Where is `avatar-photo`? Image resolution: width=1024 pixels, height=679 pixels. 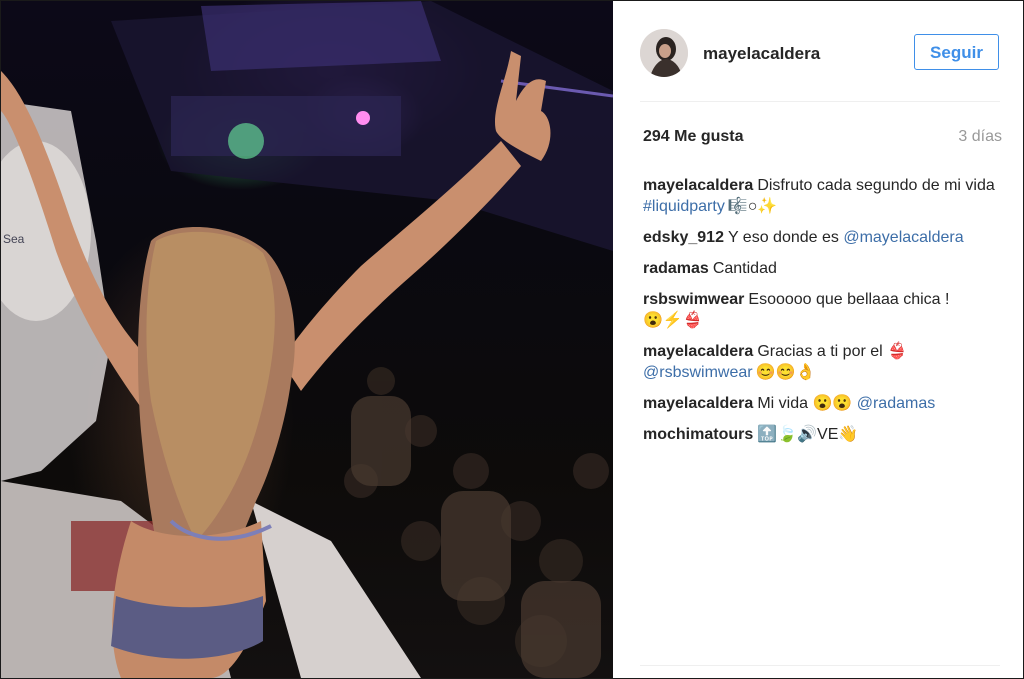 avatar-photo is located at coordinates (664, 53).